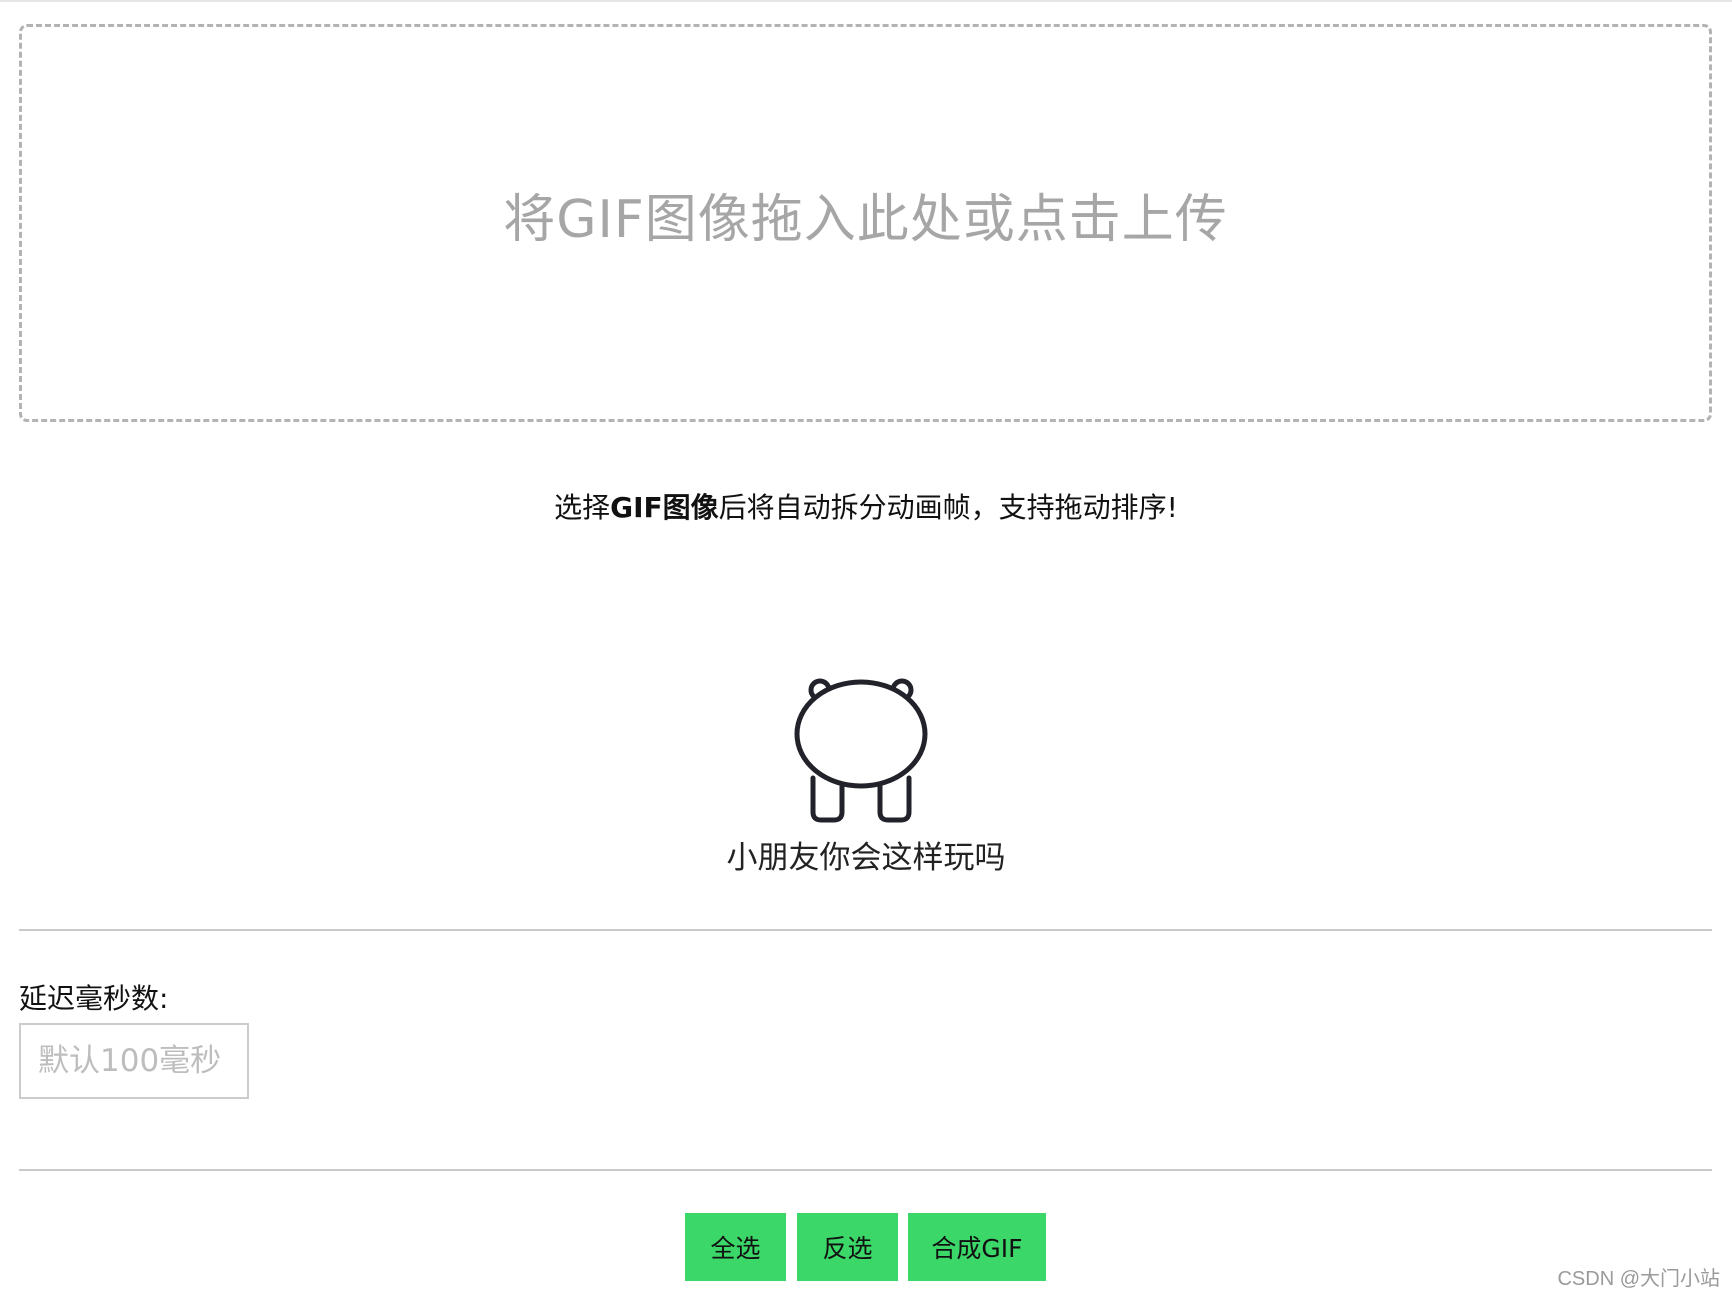 The width and height of the screenshot is (1732, 1294). What do you see at coordinates (865, 219) in the screenshot?
I see `dropzone-label: 将GIF图像拖入此处或点击上传` at bounding box center [865, 219].